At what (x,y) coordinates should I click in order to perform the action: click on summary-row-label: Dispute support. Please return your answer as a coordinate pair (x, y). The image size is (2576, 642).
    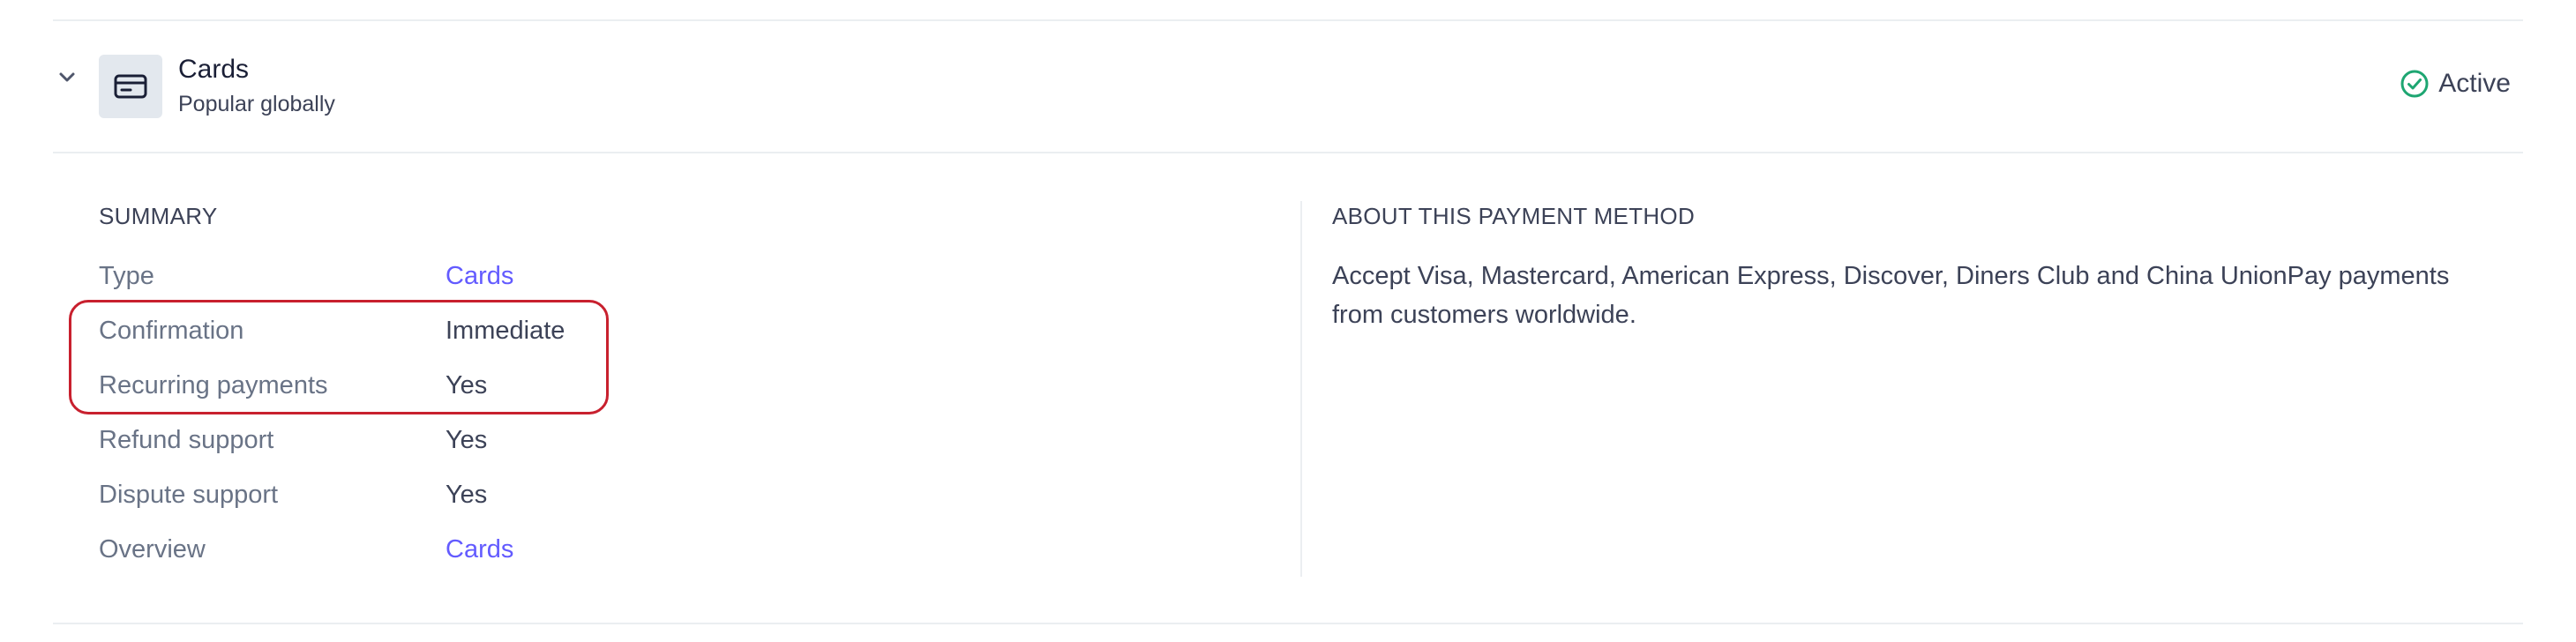
    Looking at the image, I should click on (189, 494).